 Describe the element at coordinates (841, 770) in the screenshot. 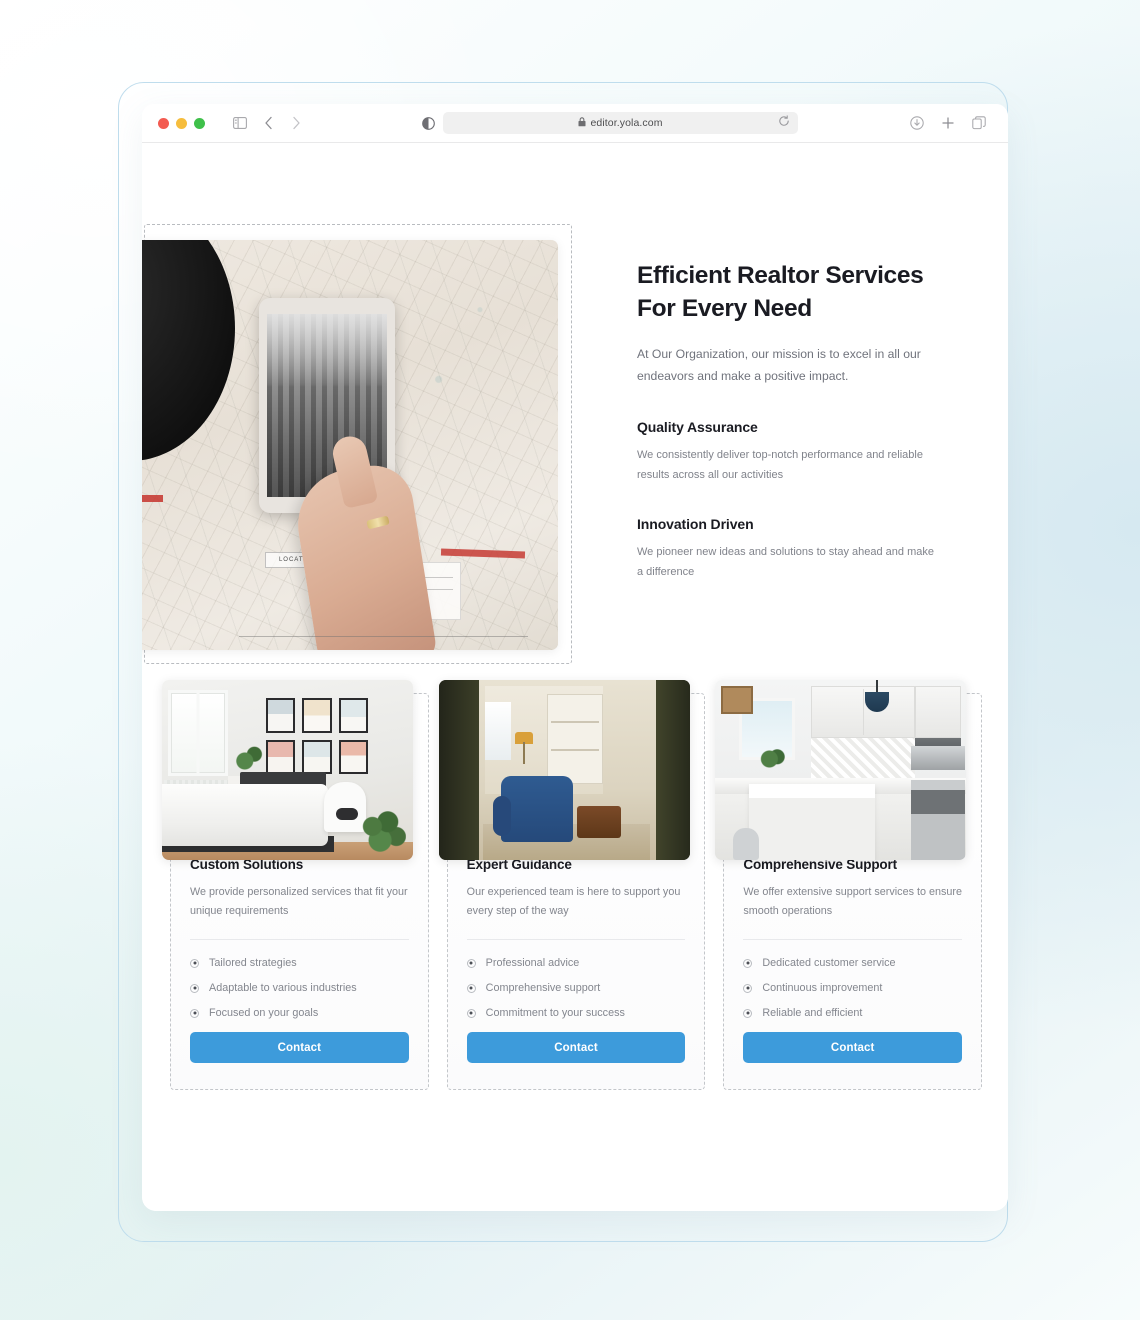

I see `card-image-kitchen` at that location.